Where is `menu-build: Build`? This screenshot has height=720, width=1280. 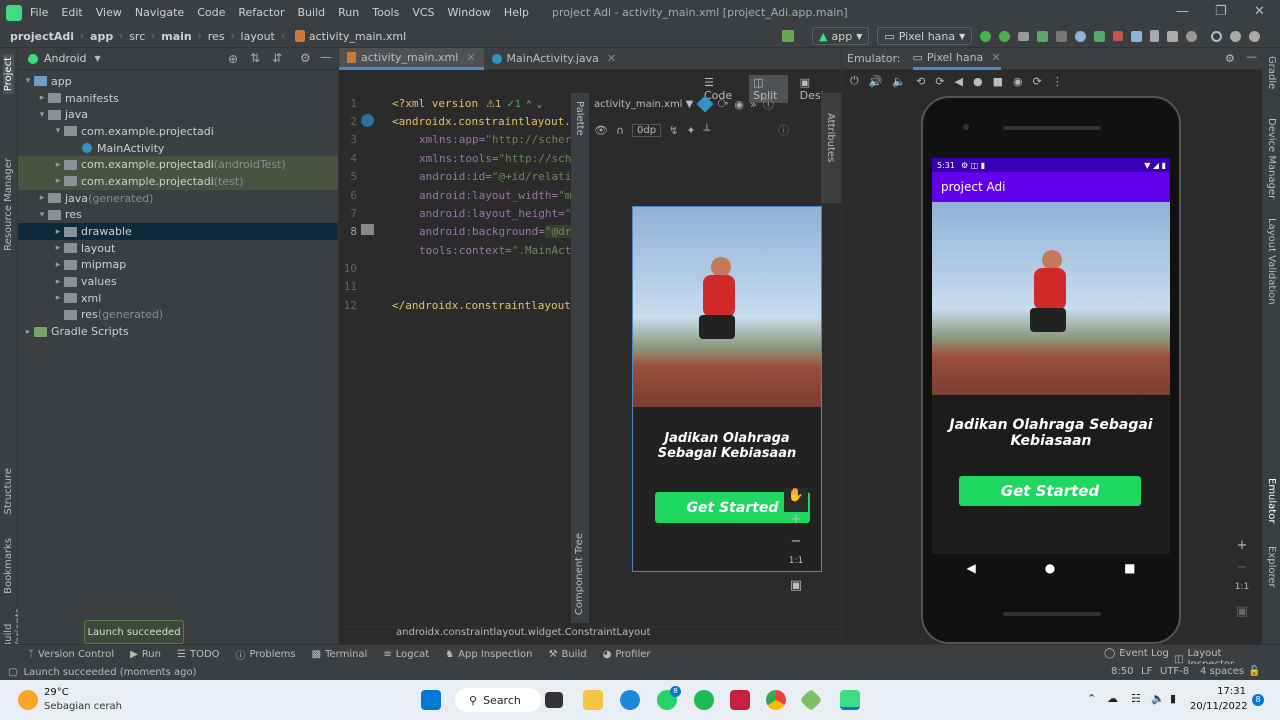 menu-build: Build is located at coordinates (312, 12).